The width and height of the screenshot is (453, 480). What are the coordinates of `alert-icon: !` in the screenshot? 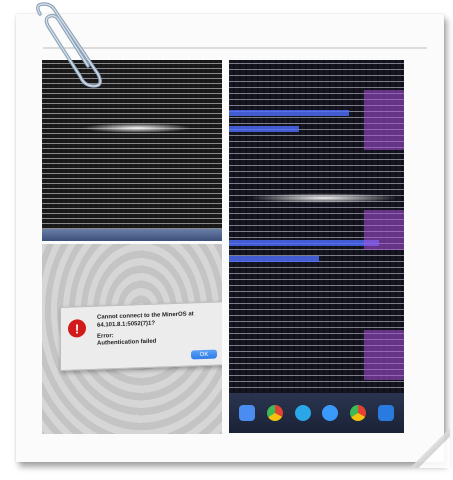 It's located at (77, 328).